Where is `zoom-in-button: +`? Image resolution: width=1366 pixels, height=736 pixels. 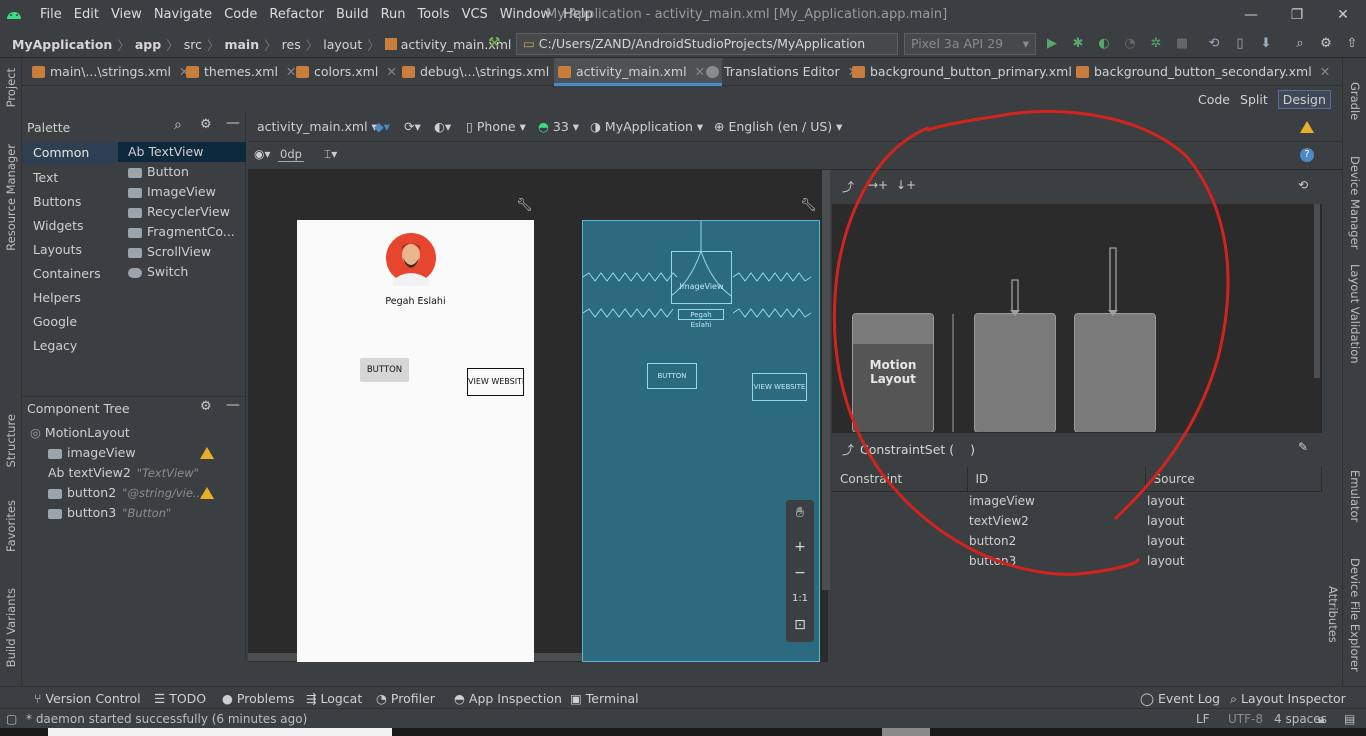 zoom-in-button: + is located at coordinates (800, 547).